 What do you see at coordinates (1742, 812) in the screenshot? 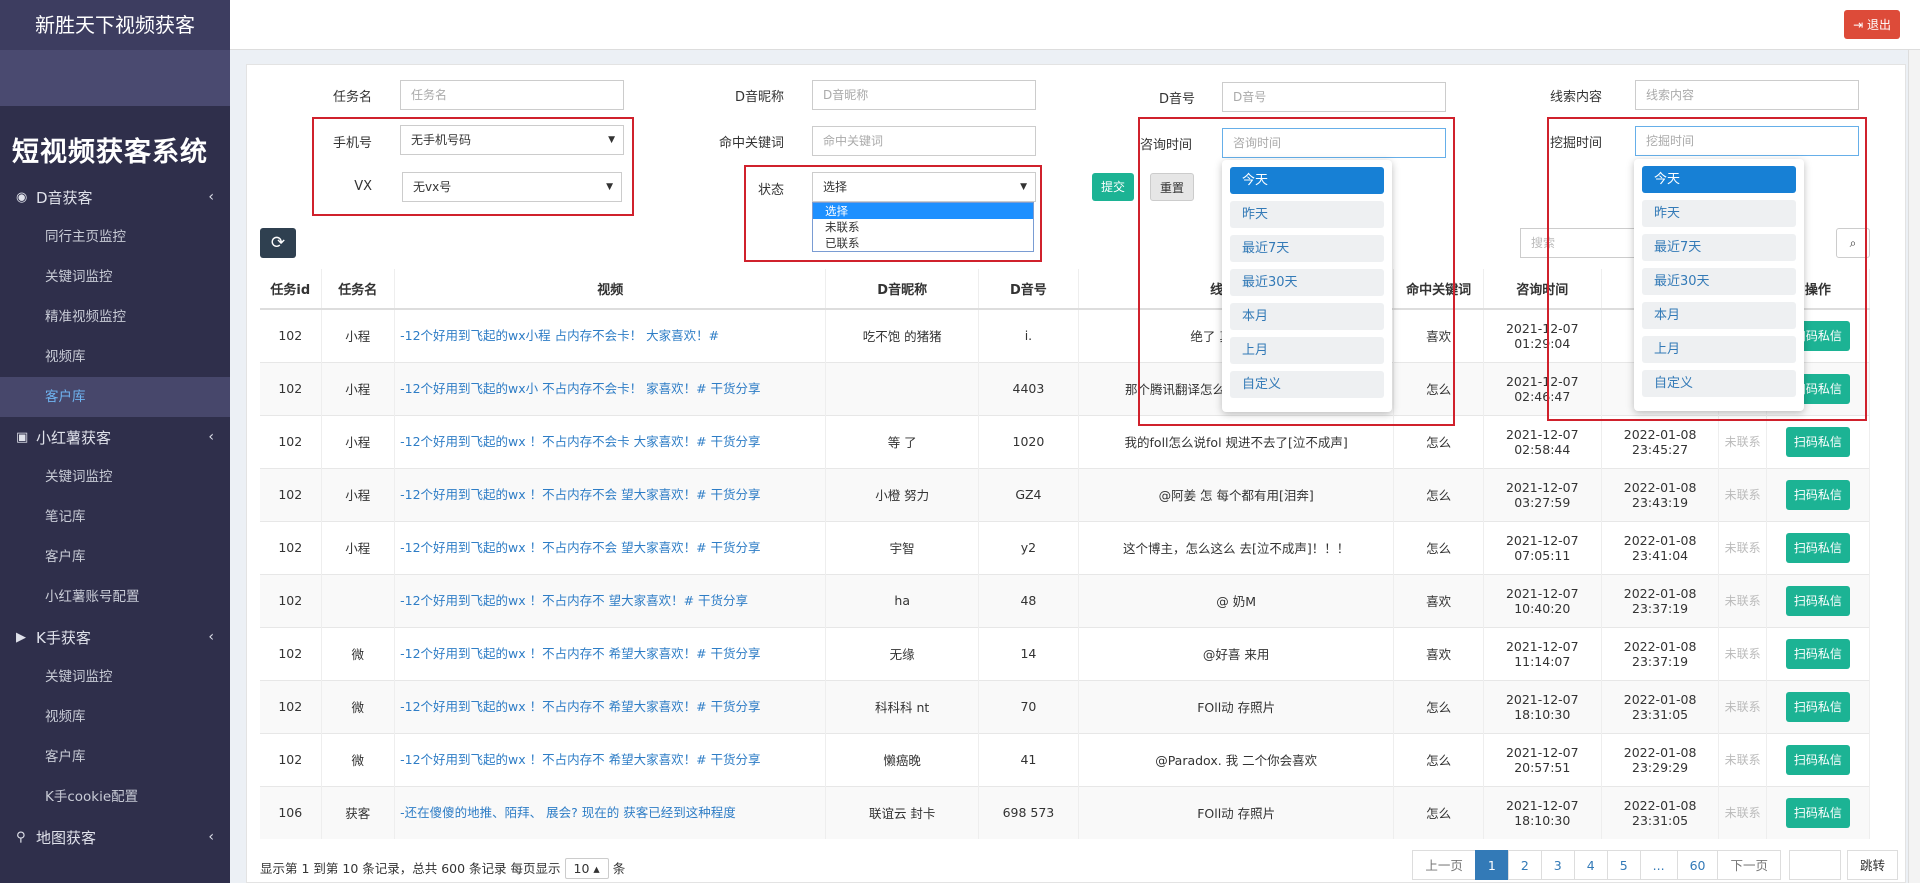
I see `cell-status: 未联系` at bounding box center [1742, 812].